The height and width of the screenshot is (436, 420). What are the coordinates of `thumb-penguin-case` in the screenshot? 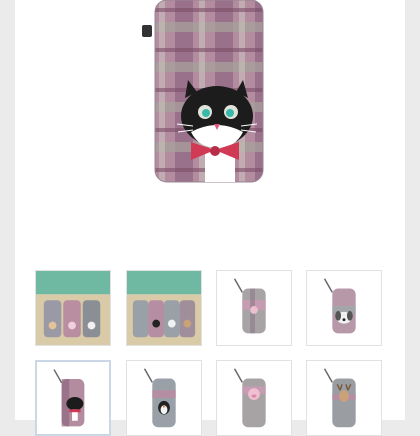 It's located at (164, 398).